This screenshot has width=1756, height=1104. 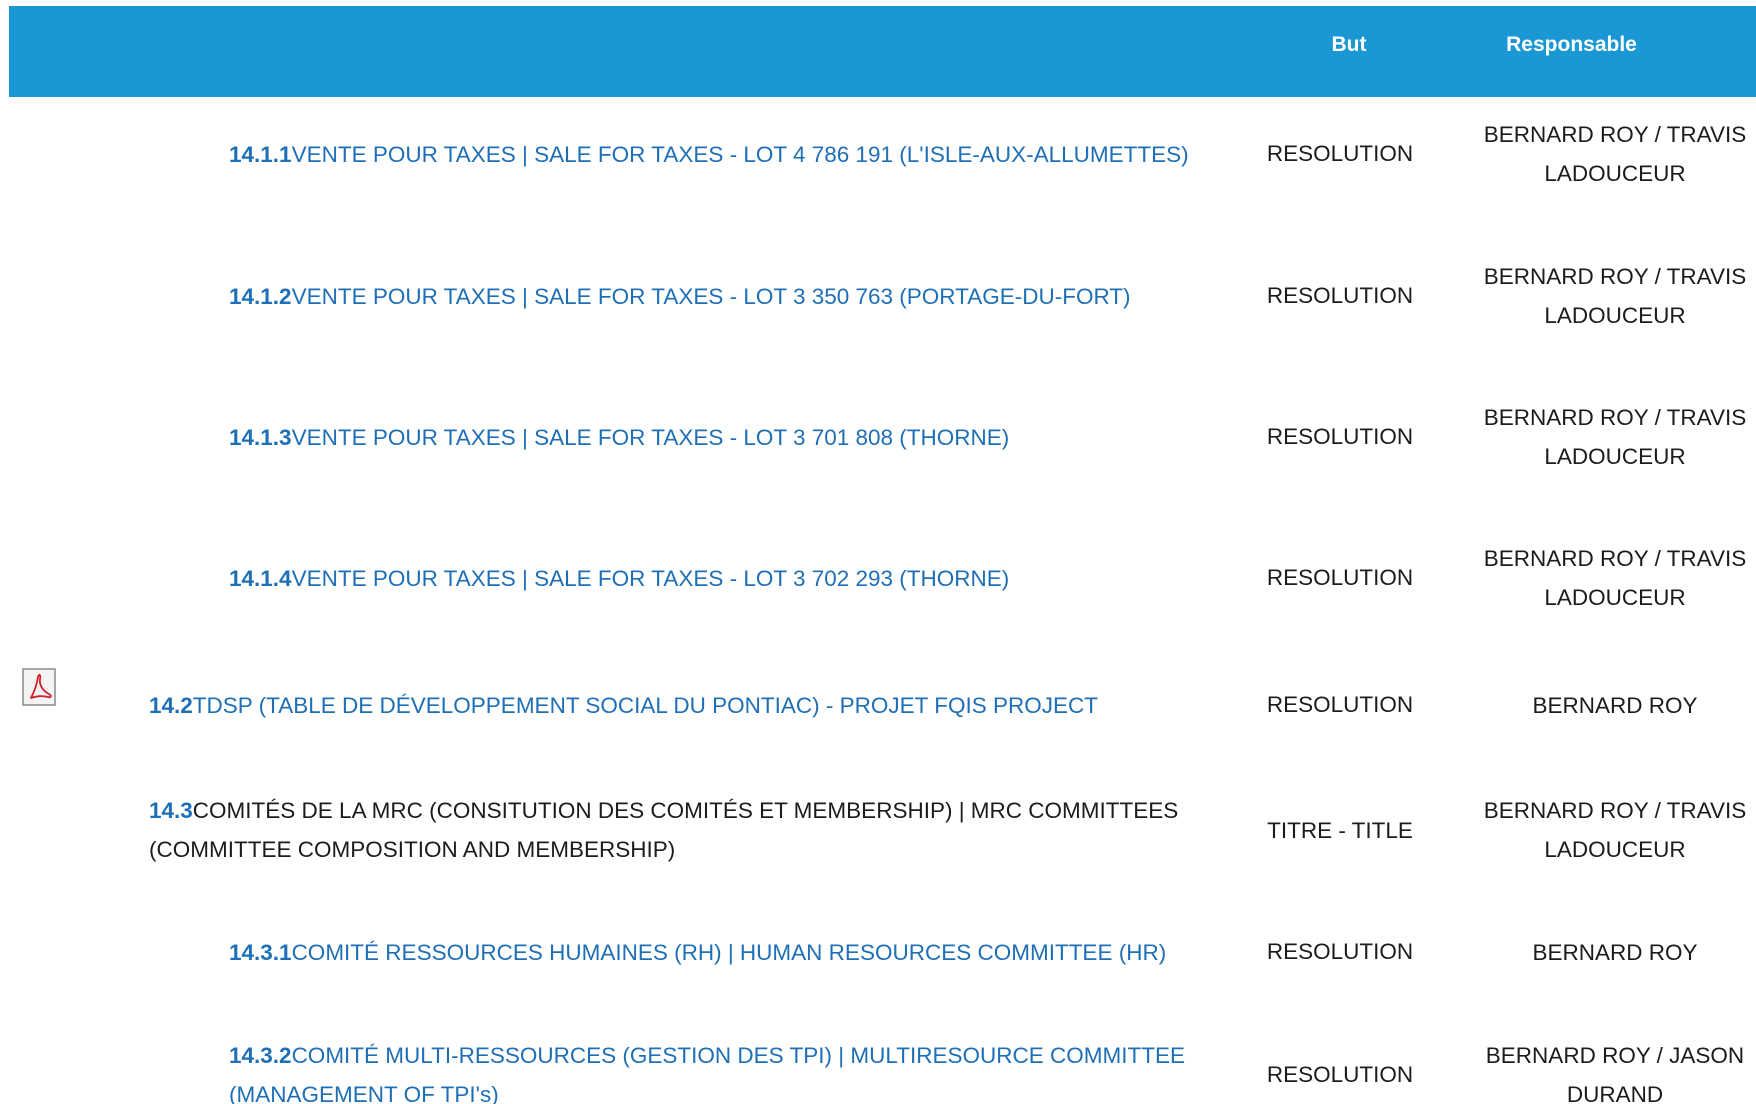 I want to click on item-purpose: TITRE - TITLE, so click(x=1340, y=830).